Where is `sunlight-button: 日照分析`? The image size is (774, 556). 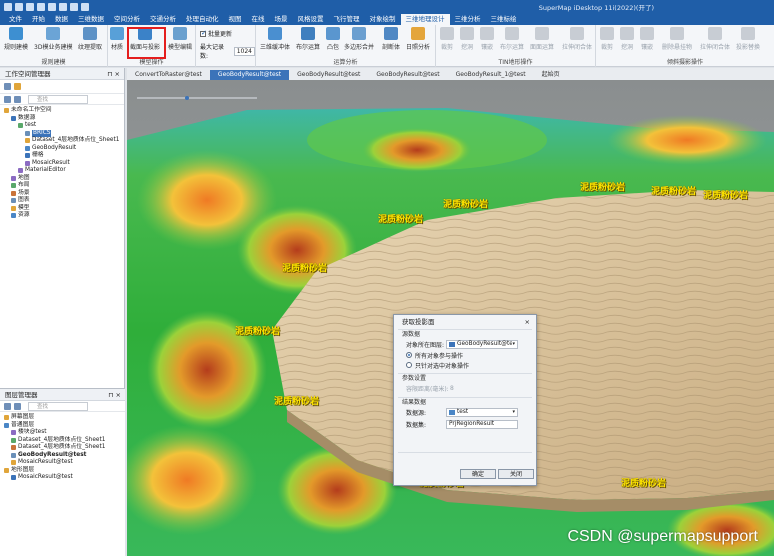
sunlight-button: 日照分析 is located at coordinates (418, 39).